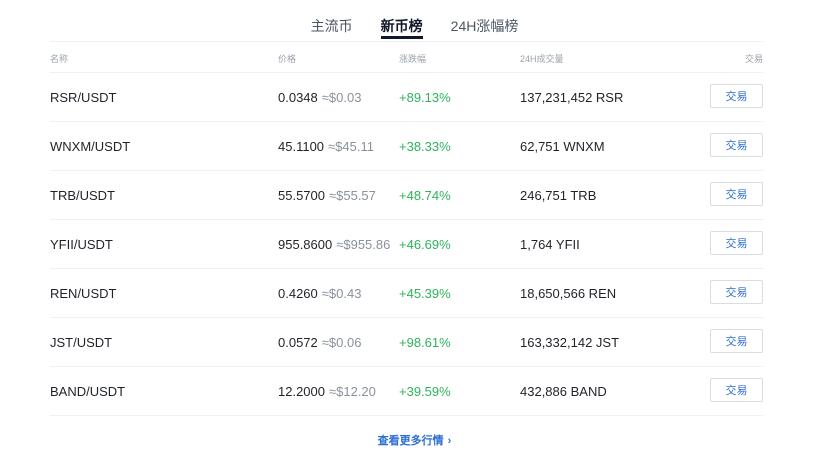 This screenshot has width=829, height=458. Describe the element at coordinates (401, 37) in the screenshot. I see `active-tab-underline` at that location.